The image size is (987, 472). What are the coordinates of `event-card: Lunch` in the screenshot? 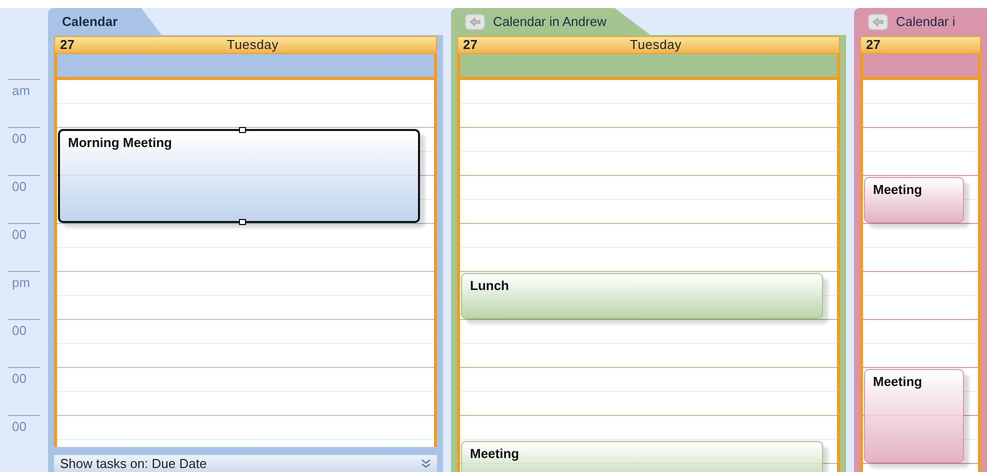 It's located at (642, 296).